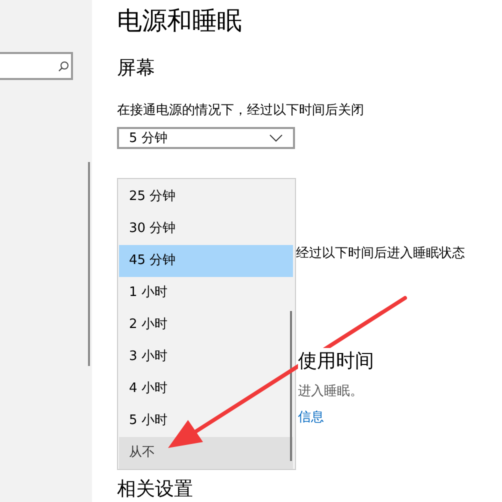  I want to click on search-field, so click(36, 66).